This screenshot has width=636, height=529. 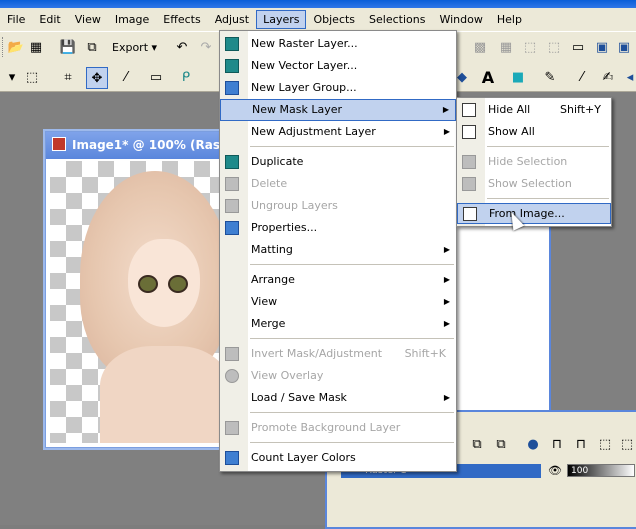 I want to click on submenu-item-hide-selection: Hide Selection, so click(x=534, y=162).